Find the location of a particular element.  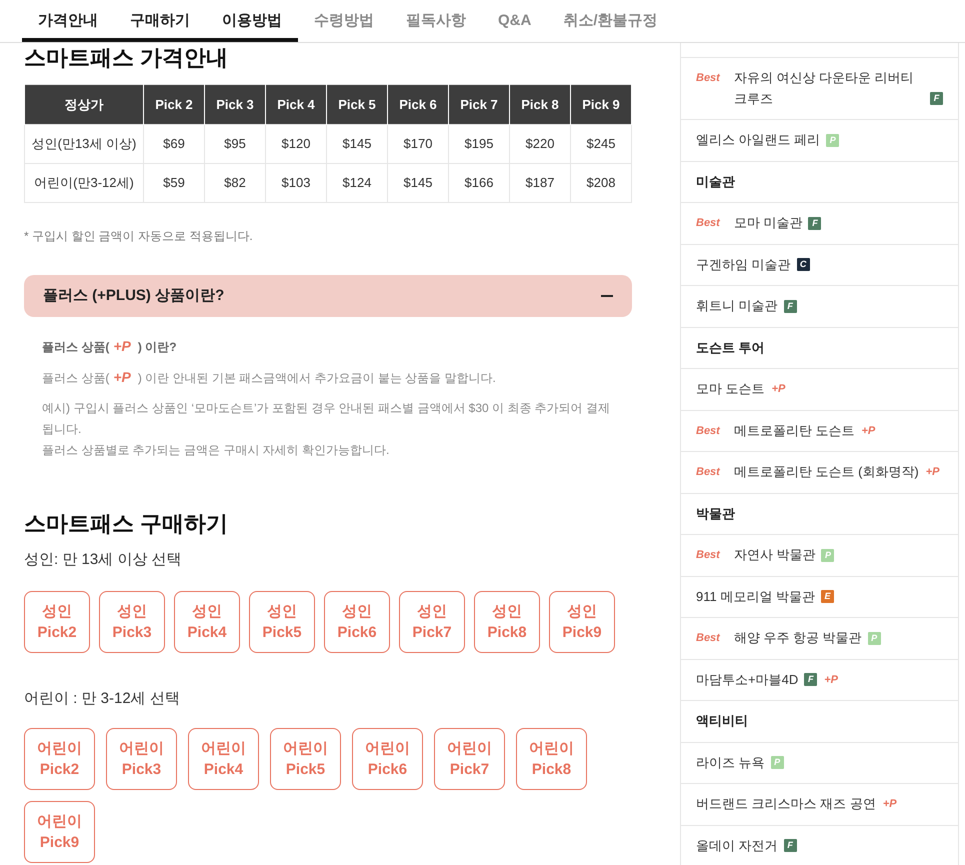

pick-button: 성인 Pick6 is located at coordinates (357, 622).